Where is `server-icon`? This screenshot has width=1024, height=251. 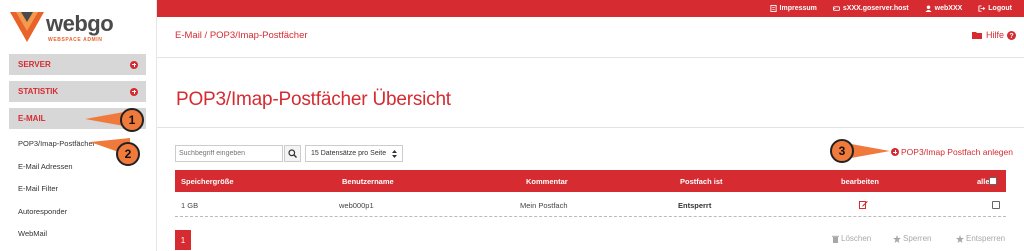
server-icon is located at coordinates (836, 8).